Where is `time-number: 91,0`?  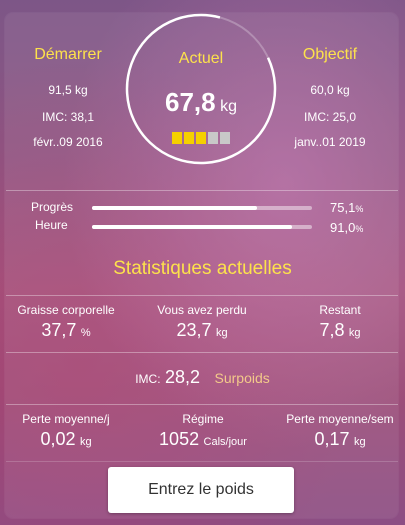 time-number: 91,0 is located at coordinates (343, 227).